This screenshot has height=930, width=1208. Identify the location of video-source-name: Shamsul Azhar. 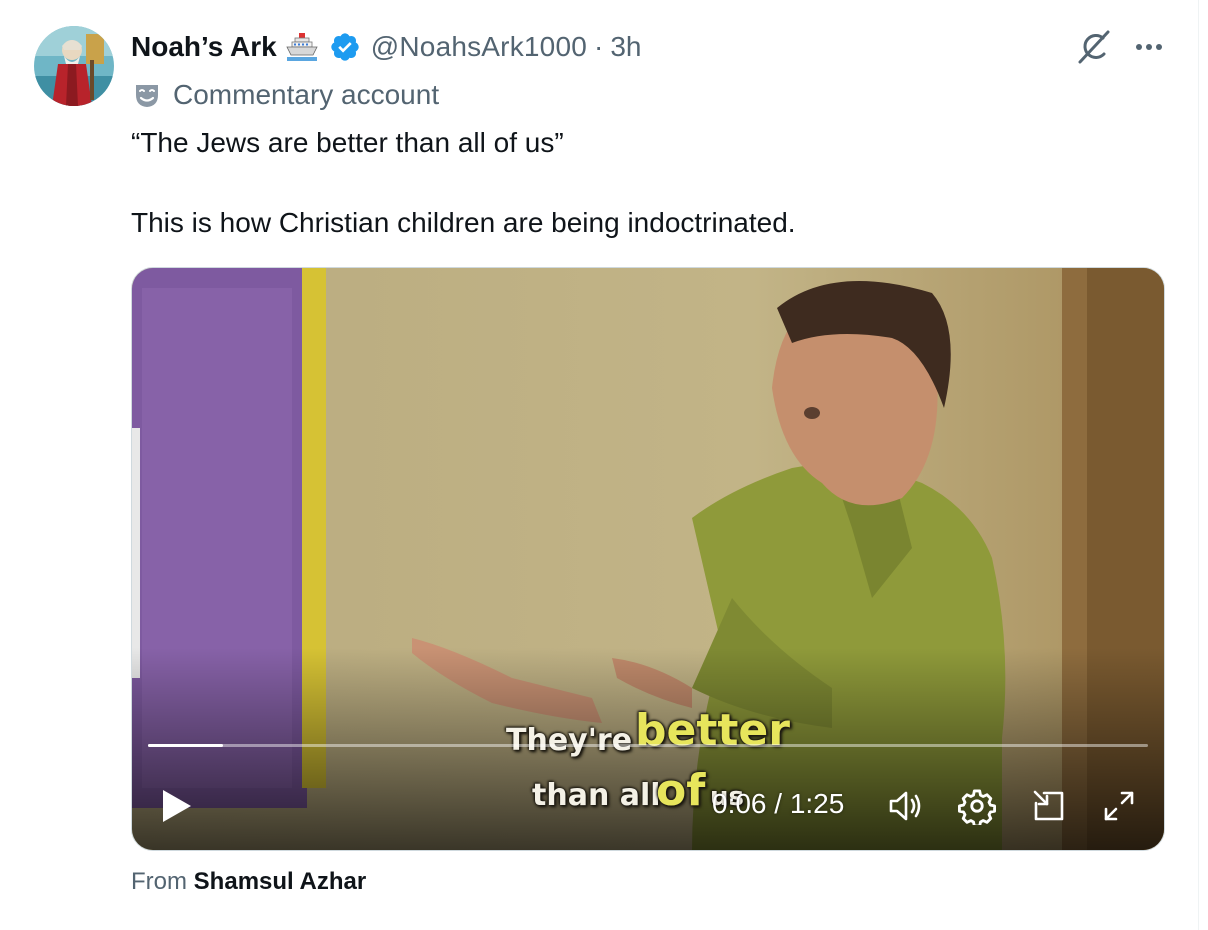
(280, 881).